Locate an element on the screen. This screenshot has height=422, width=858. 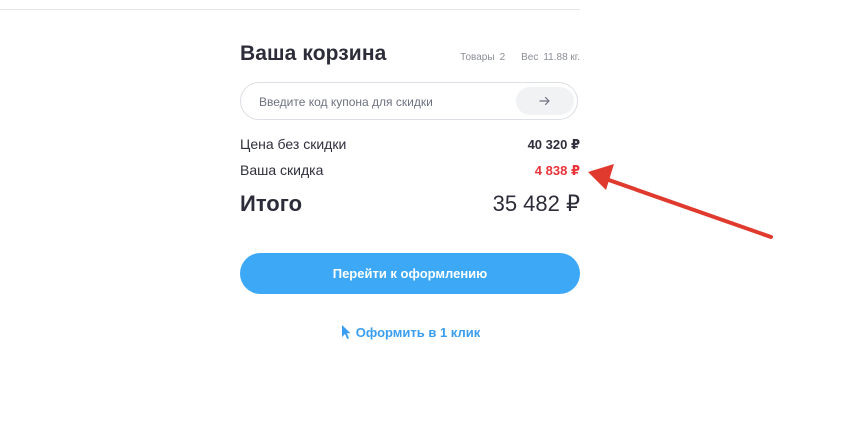
one-click-label: Оформить в 1 клик is located at coordinates (418, 332).